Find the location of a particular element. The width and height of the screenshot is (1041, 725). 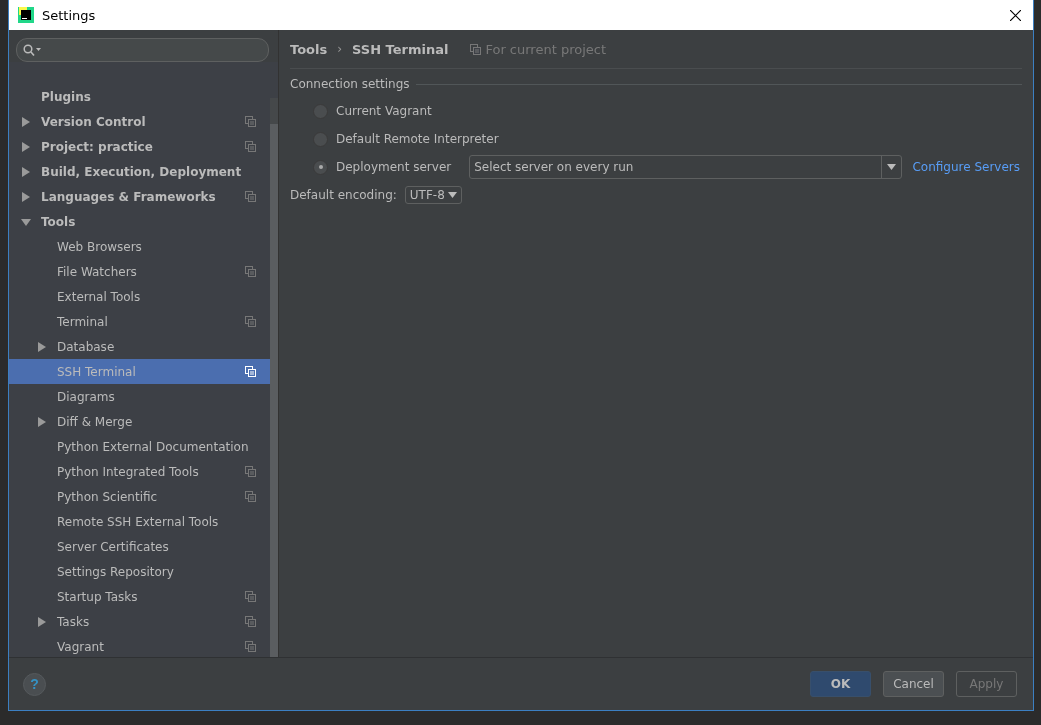

encoding-label: Default encoding: is located at coordinates (343, 195).